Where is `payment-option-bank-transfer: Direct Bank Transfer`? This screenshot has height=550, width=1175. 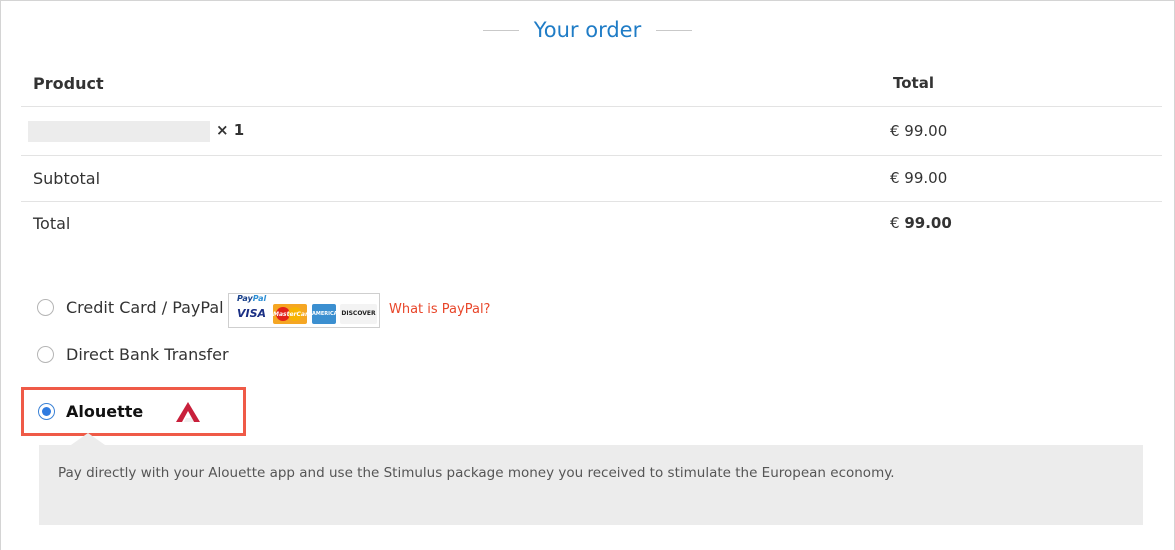
payment-option-bank-transfer: Direct Bank Transfer is located at coordinates (133, 354).